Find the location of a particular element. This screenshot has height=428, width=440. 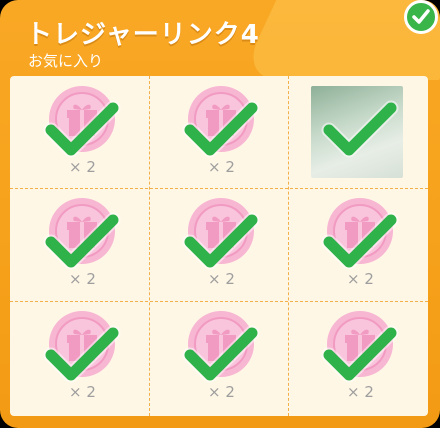

page-subtitle: お気に入り is located at coordinates (66, 61).